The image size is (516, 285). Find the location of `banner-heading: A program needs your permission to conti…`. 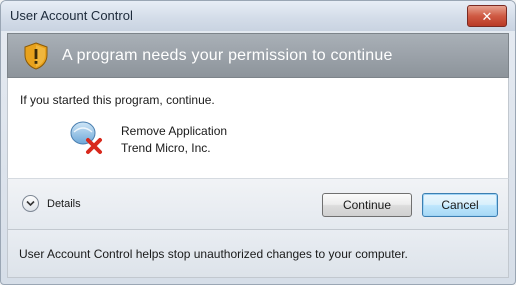

banner-heading: A program needs your permission to conti… is located at coordinates (227, 55).